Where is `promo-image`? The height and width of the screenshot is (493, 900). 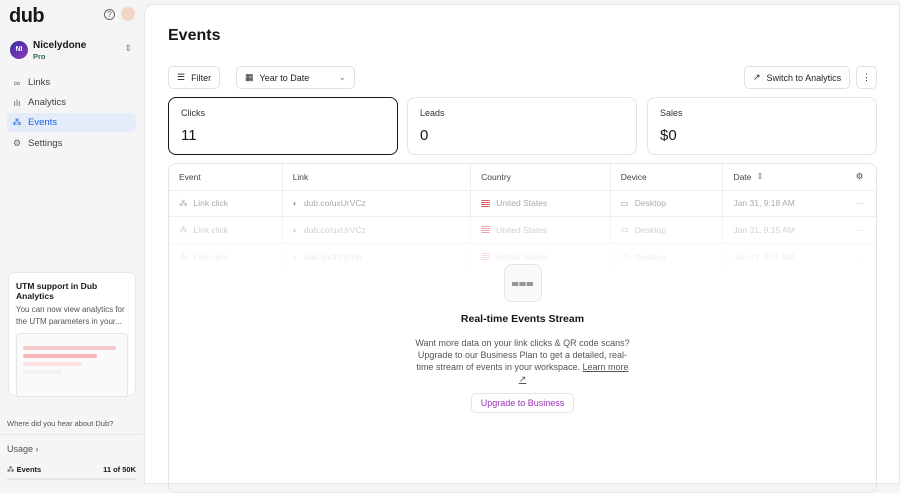
promo-image is located at coordinates (72, 365).